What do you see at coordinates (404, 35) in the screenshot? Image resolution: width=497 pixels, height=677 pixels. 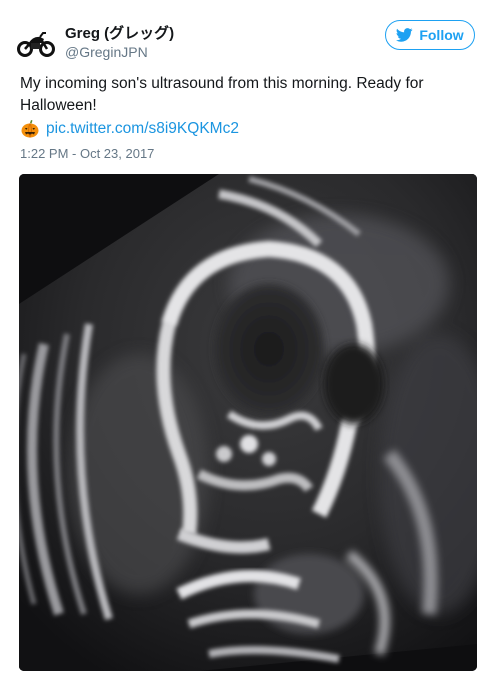 I see `twitter-bird-icon` at bounding box center [404, 35].